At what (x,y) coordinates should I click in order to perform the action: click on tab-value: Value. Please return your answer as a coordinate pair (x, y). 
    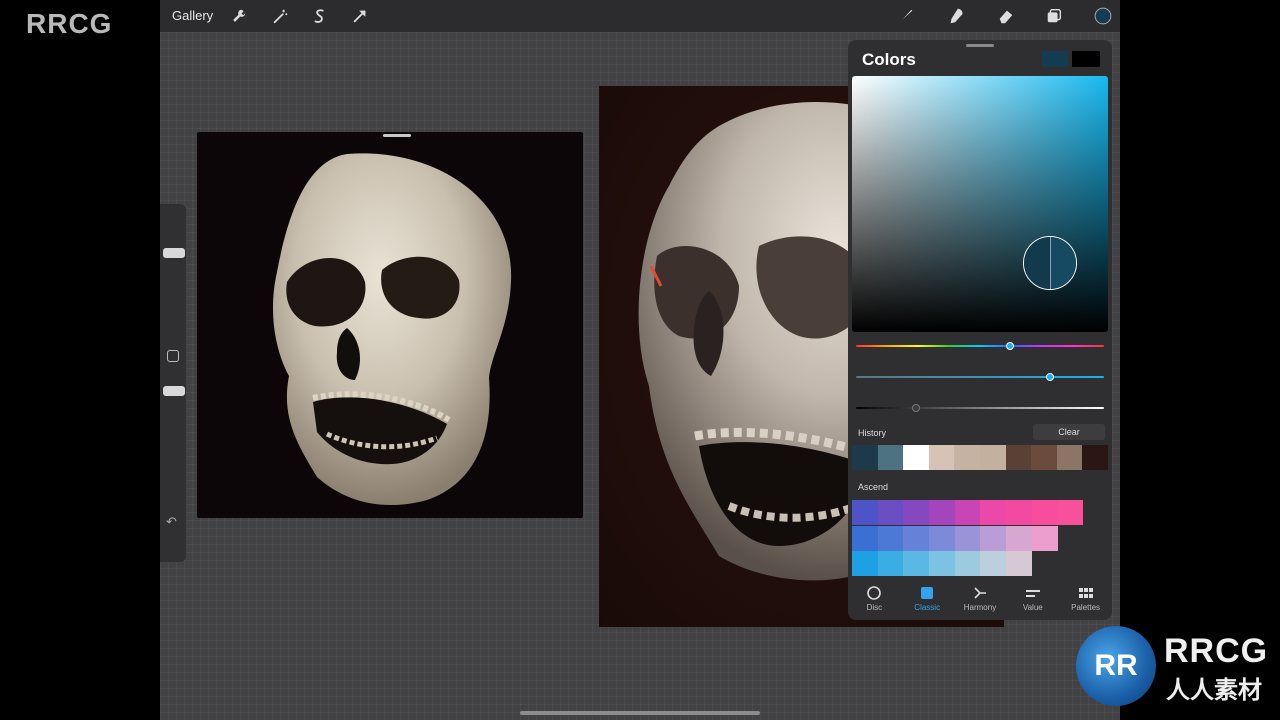
    Looking at the image, I should click on (1033, 601).